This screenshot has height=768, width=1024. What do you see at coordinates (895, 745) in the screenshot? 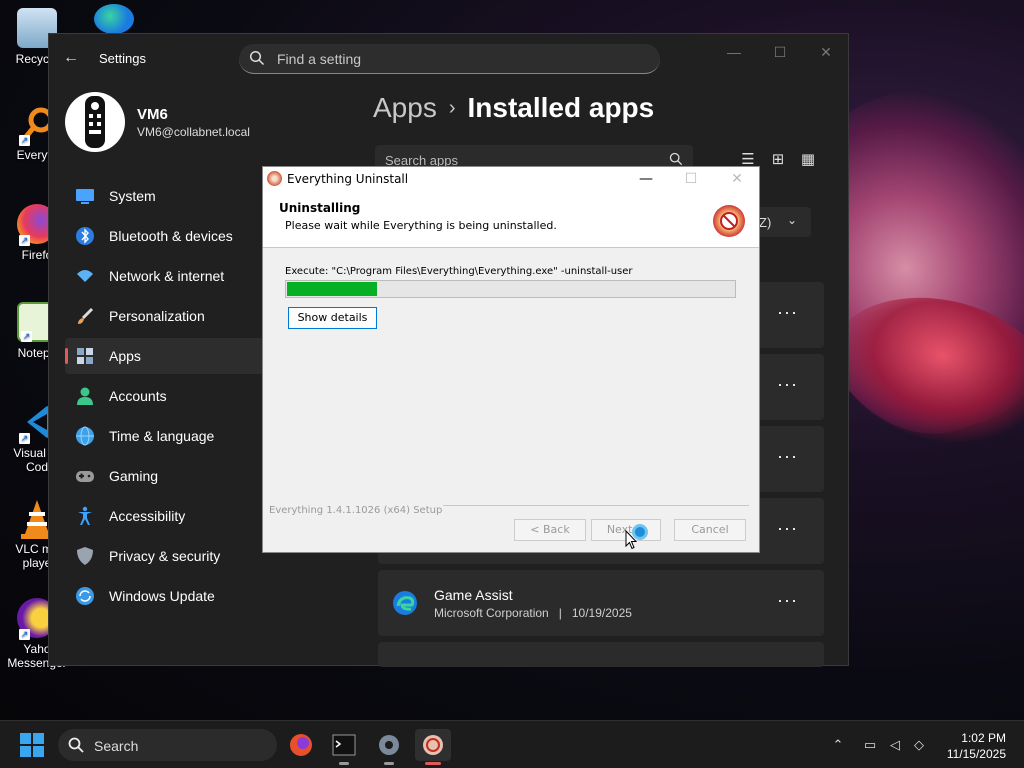
I see `volume-muted-icon: ◁` at bounding box center [895, 745].